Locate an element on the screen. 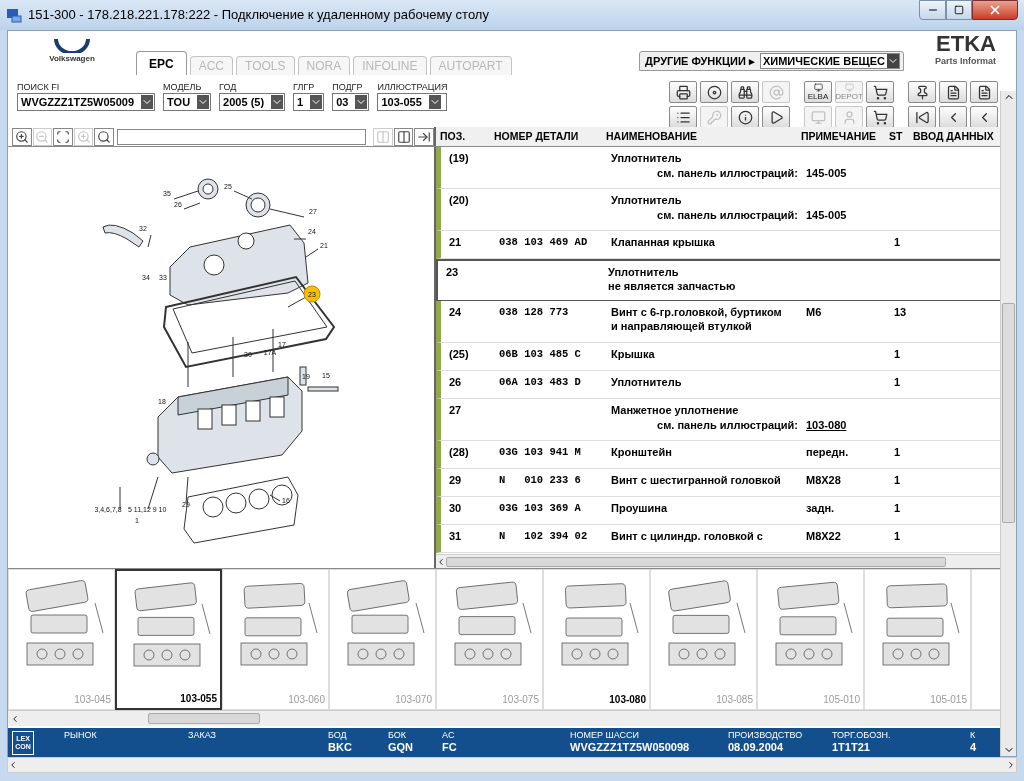 This screenshot has width=1024, height=781. vertical-scrollbar is located at coordinates (1008, 423).